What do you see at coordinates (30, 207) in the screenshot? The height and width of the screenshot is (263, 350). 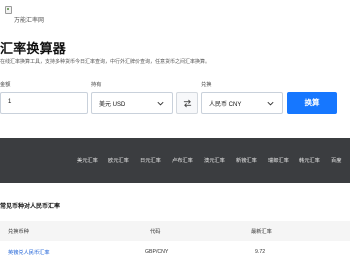 I see `section-title: 常见币种对人民币汇率` at bounding box center [30, 207].